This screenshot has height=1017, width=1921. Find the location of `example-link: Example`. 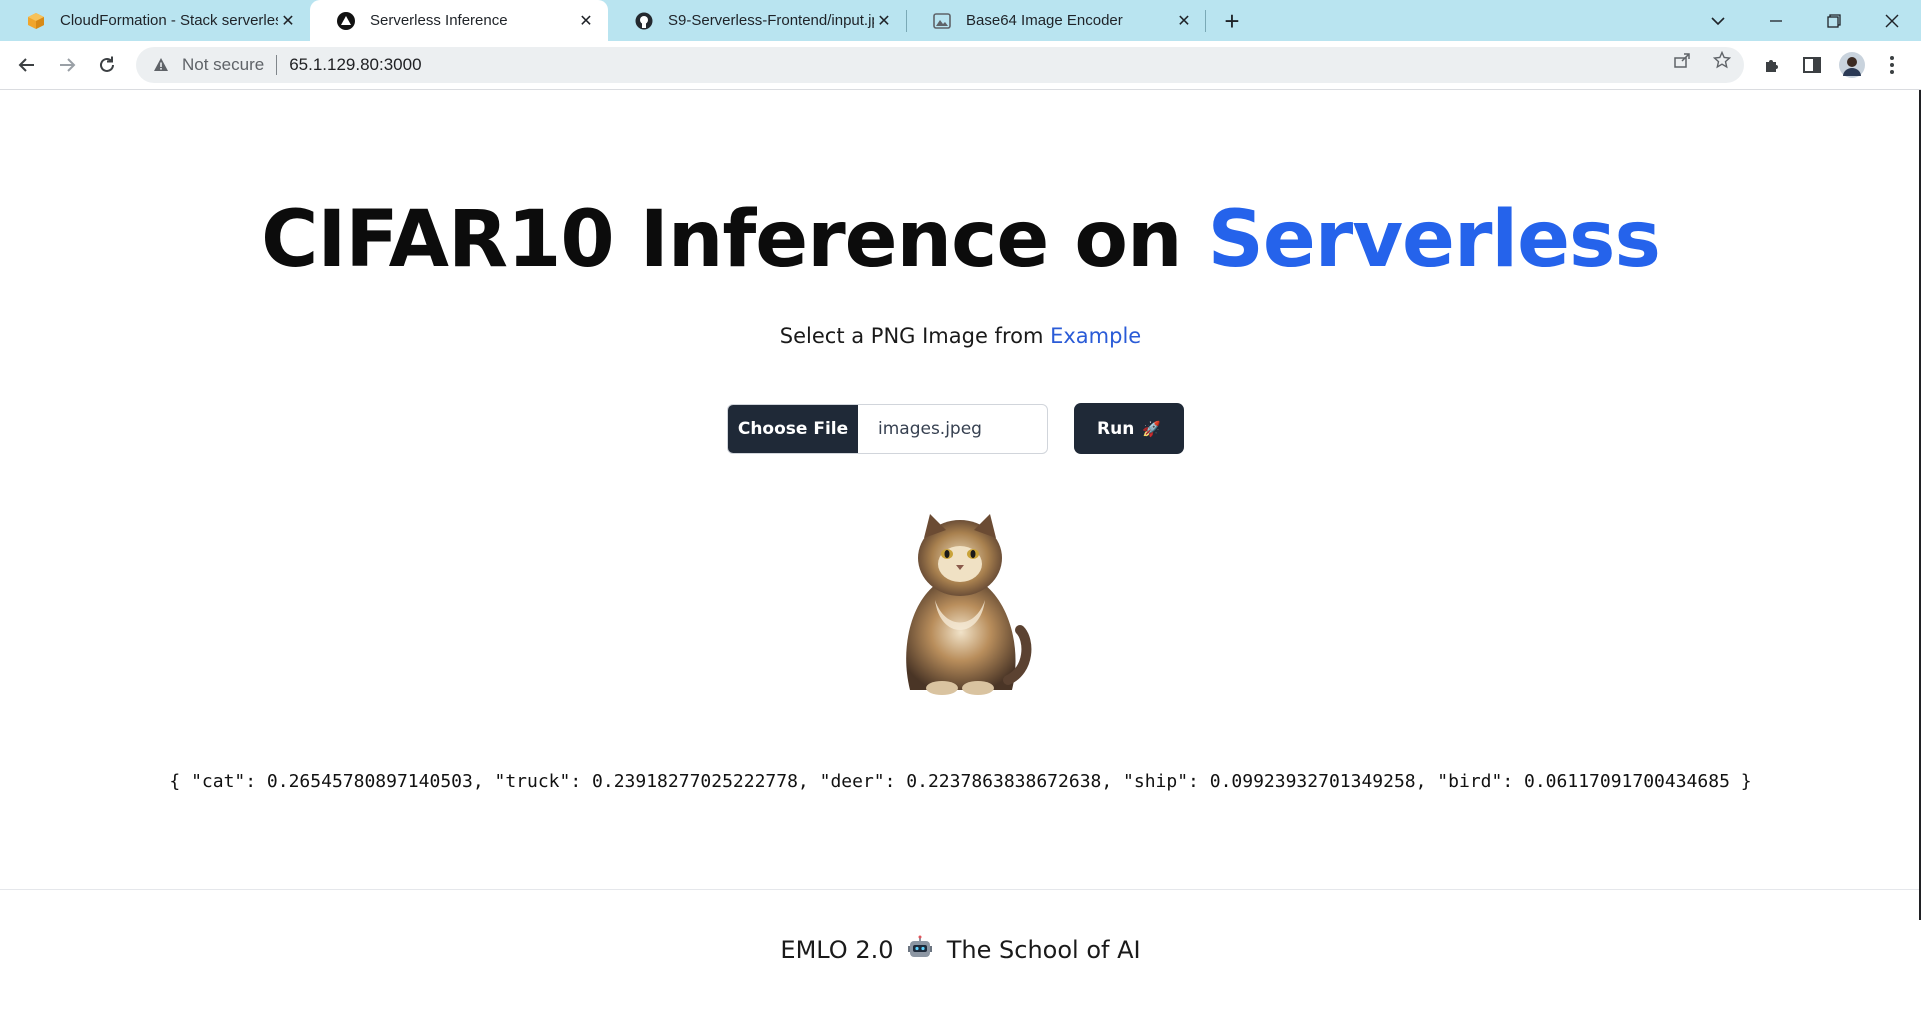

example-link: Example is located at coordinates (1095, 336).